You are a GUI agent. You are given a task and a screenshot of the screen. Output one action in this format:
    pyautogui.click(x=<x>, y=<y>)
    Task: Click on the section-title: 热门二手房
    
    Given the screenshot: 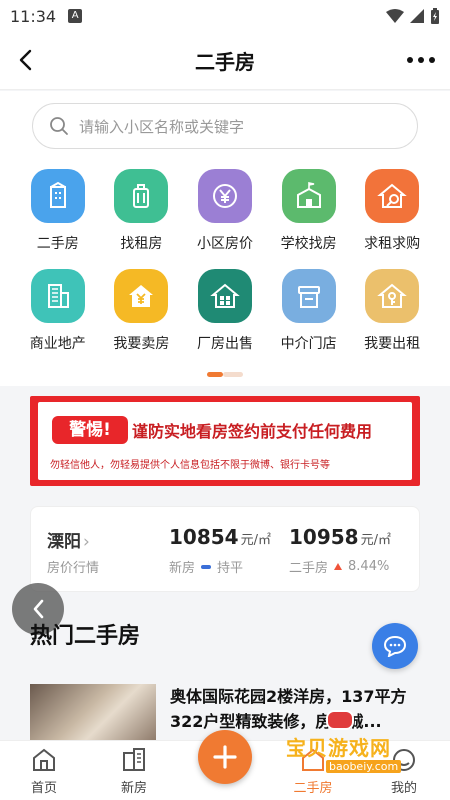 What is the action you would take?
    pyautogui.click(x=85, y=636)
    